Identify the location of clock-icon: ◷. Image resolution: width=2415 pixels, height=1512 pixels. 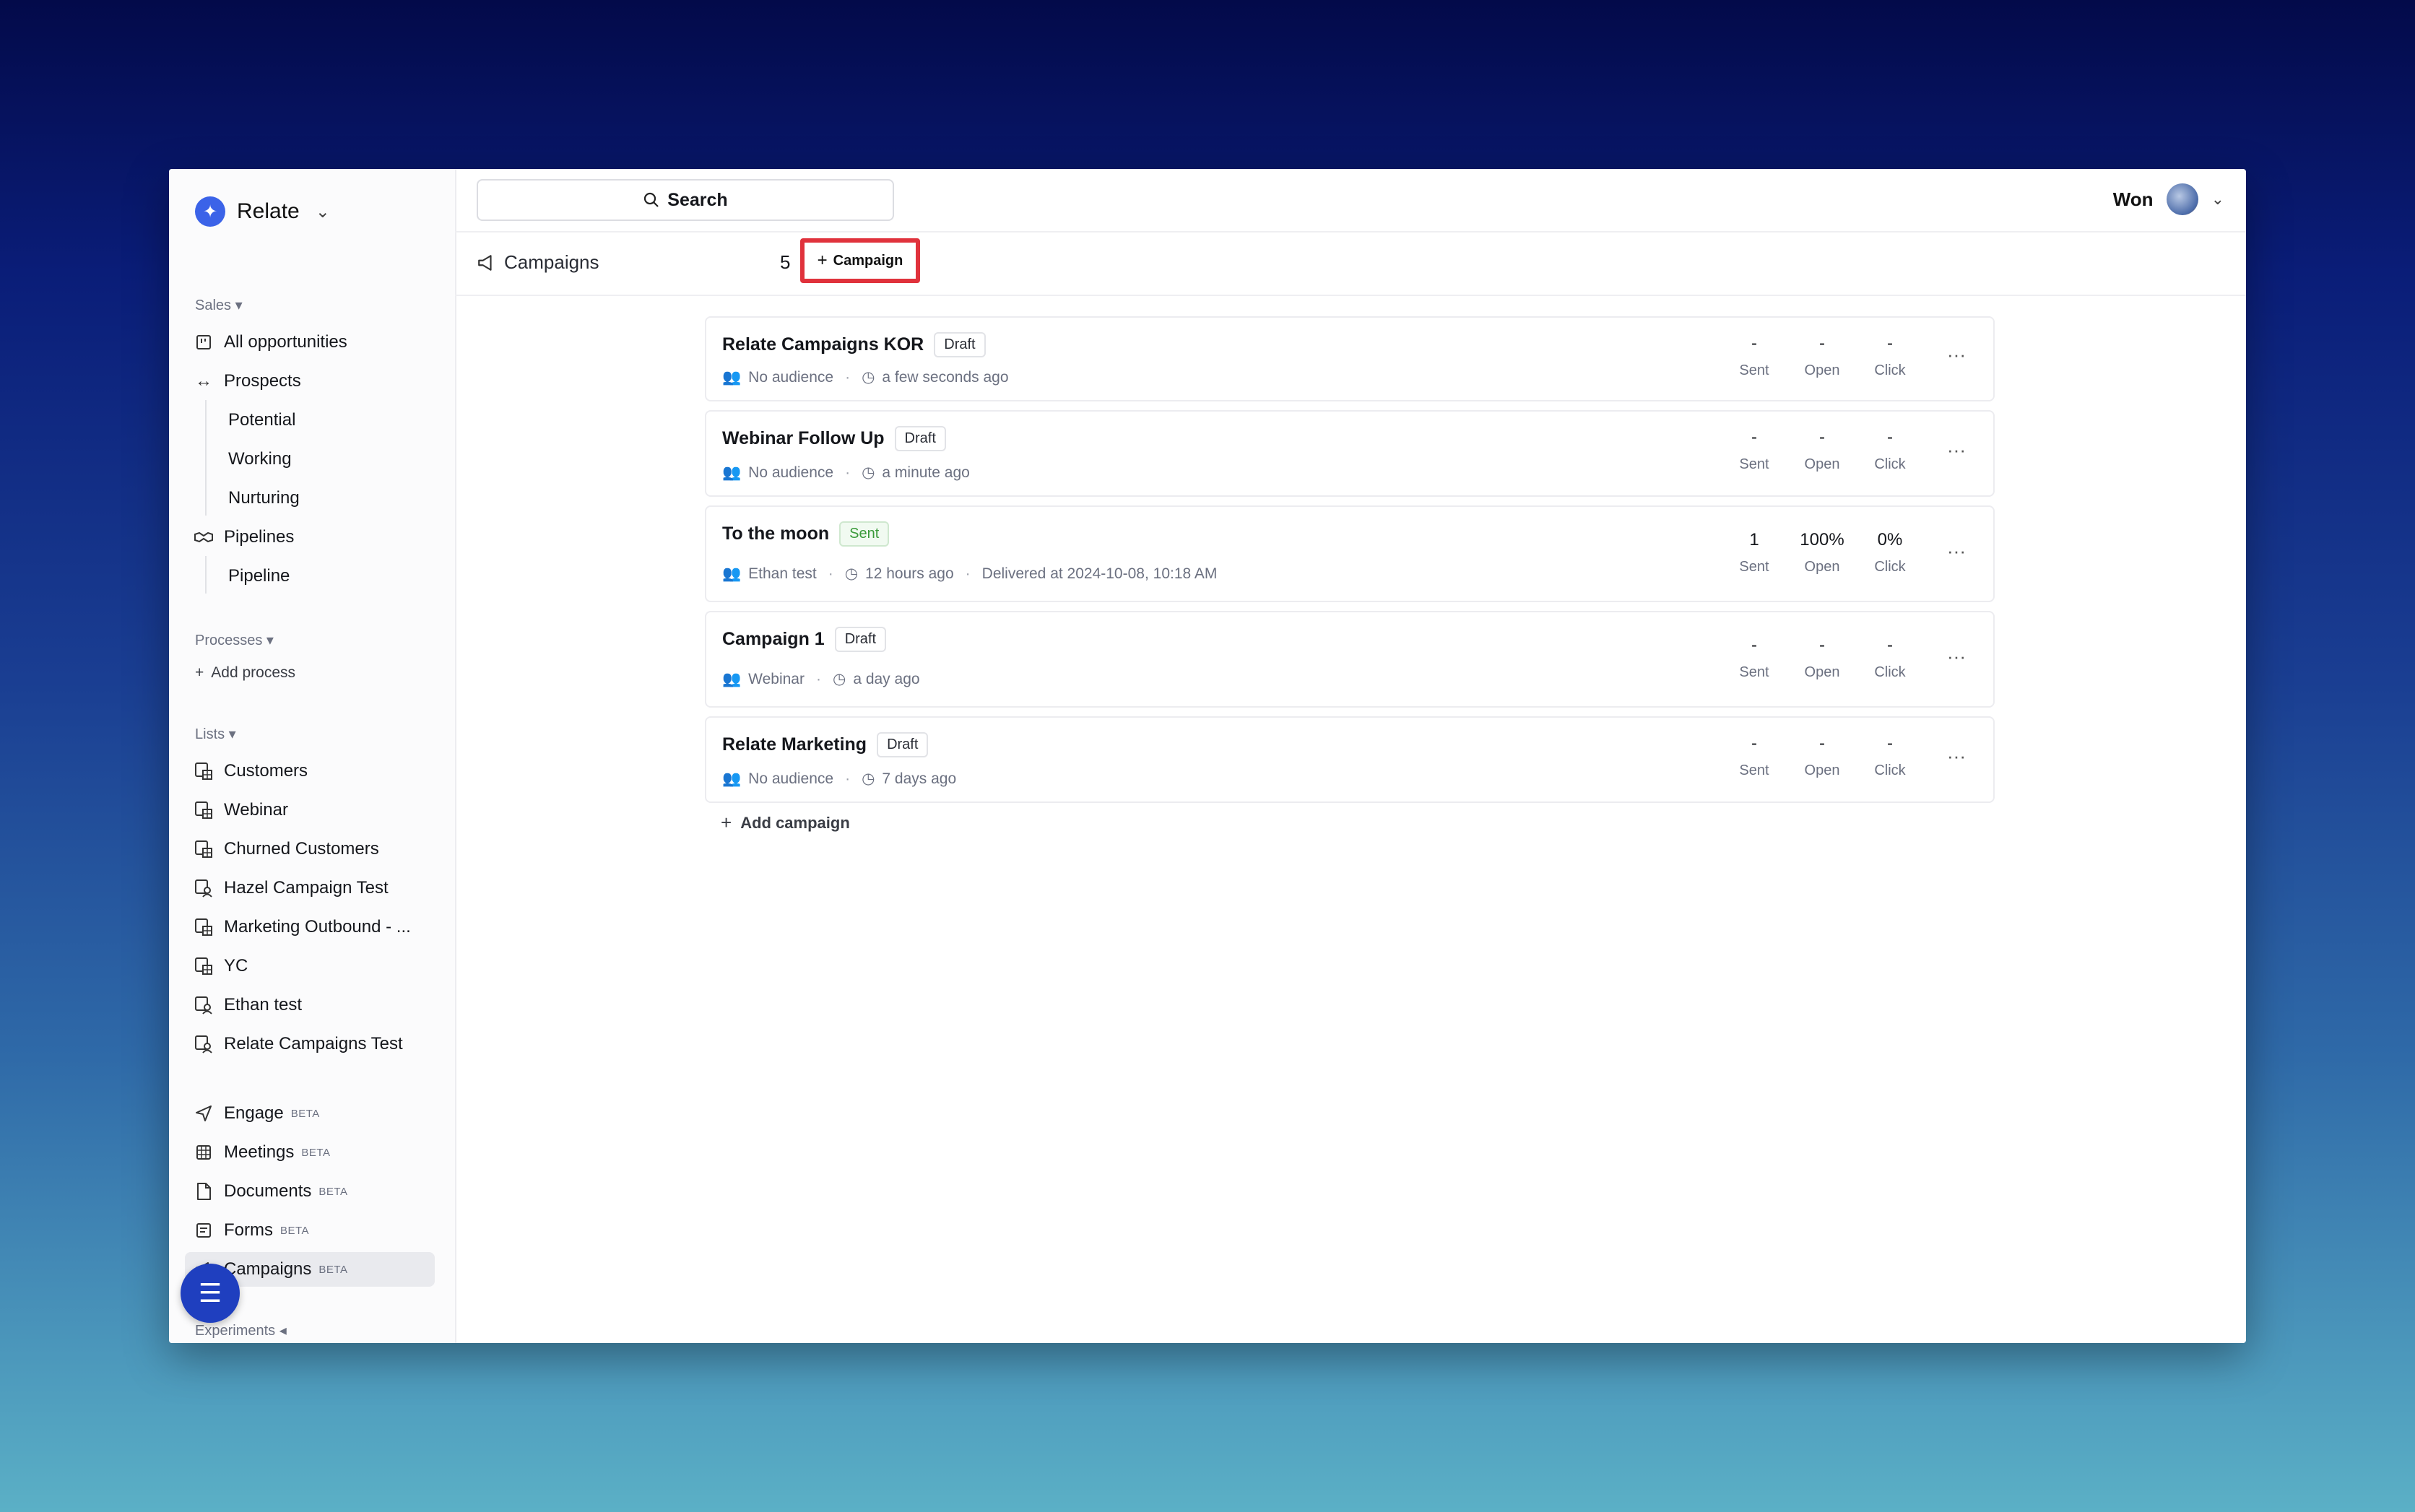
(868, 377).